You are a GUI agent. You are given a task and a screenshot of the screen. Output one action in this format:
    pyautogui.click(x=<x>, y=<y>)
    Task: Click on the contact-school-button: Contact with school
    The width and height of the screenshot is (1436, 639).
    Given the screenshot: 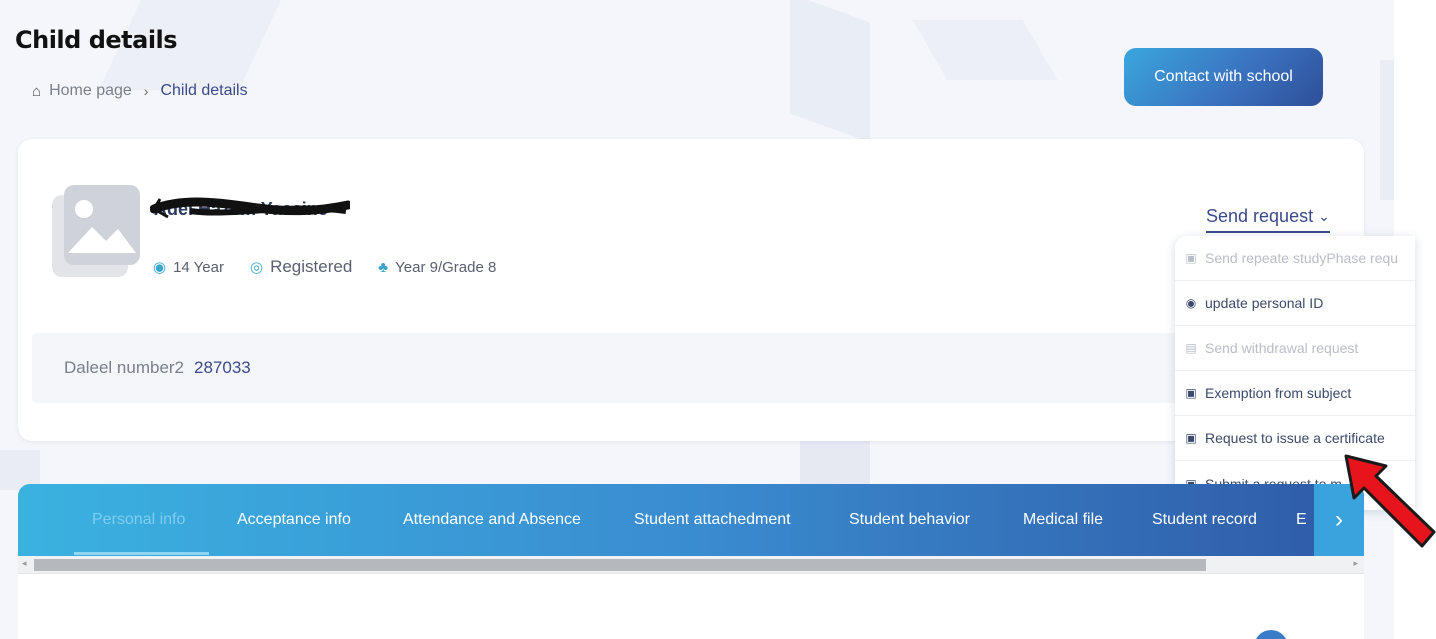 What is the action you would take?
    pyautogui.click(x=1223, y=77)
    